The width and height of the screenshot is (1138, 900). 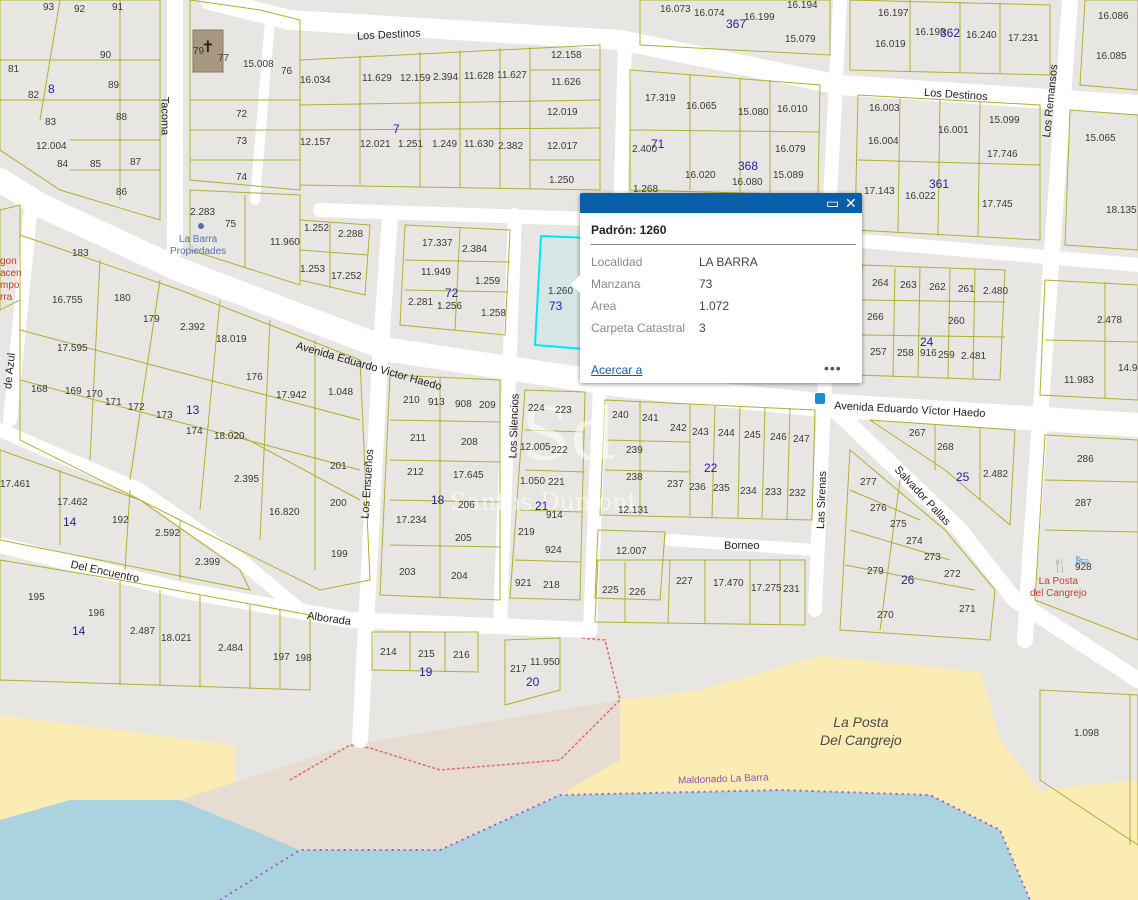 What do you see at coordinates (674, 262) in the screenshot?
I see `field-row: Localidad LA BARRA` at bounding box center [674, 262].